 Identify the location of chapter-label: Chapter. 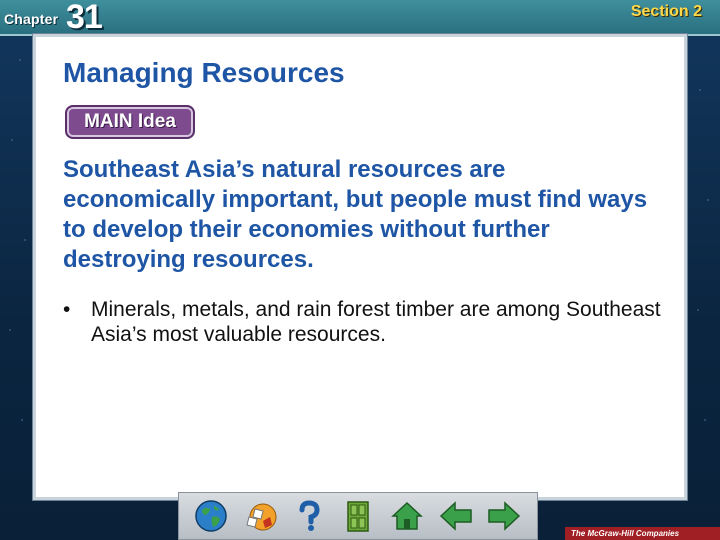
(31, 19).